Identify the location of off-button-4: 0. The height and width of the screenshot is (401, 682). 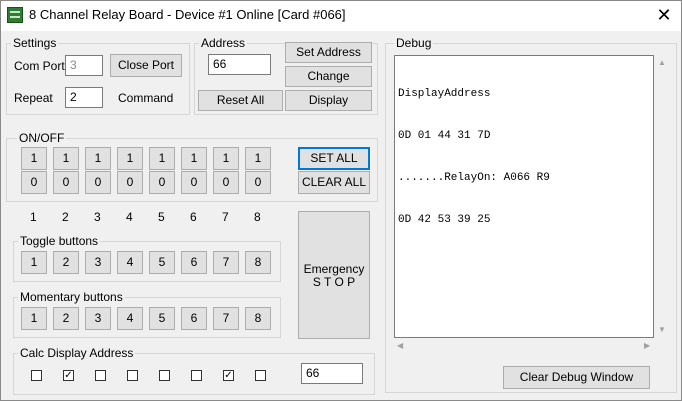
(130, 182).